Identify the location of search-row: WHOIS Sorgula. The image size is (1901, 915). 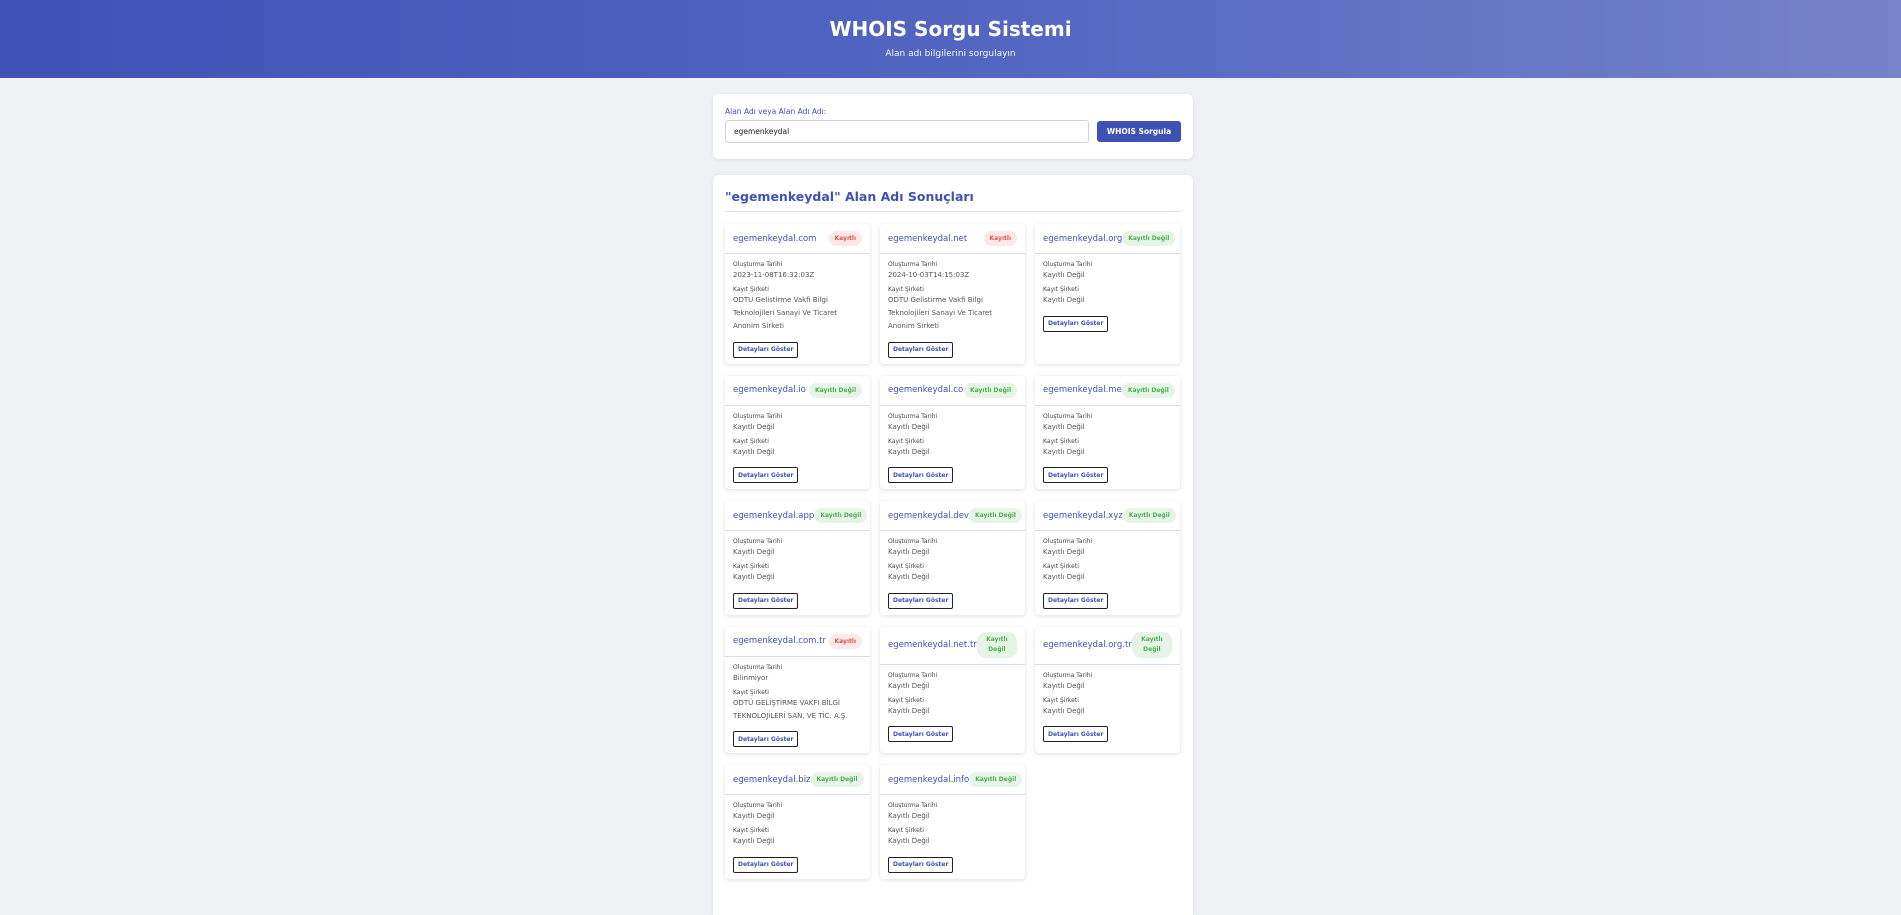
(953, 131).